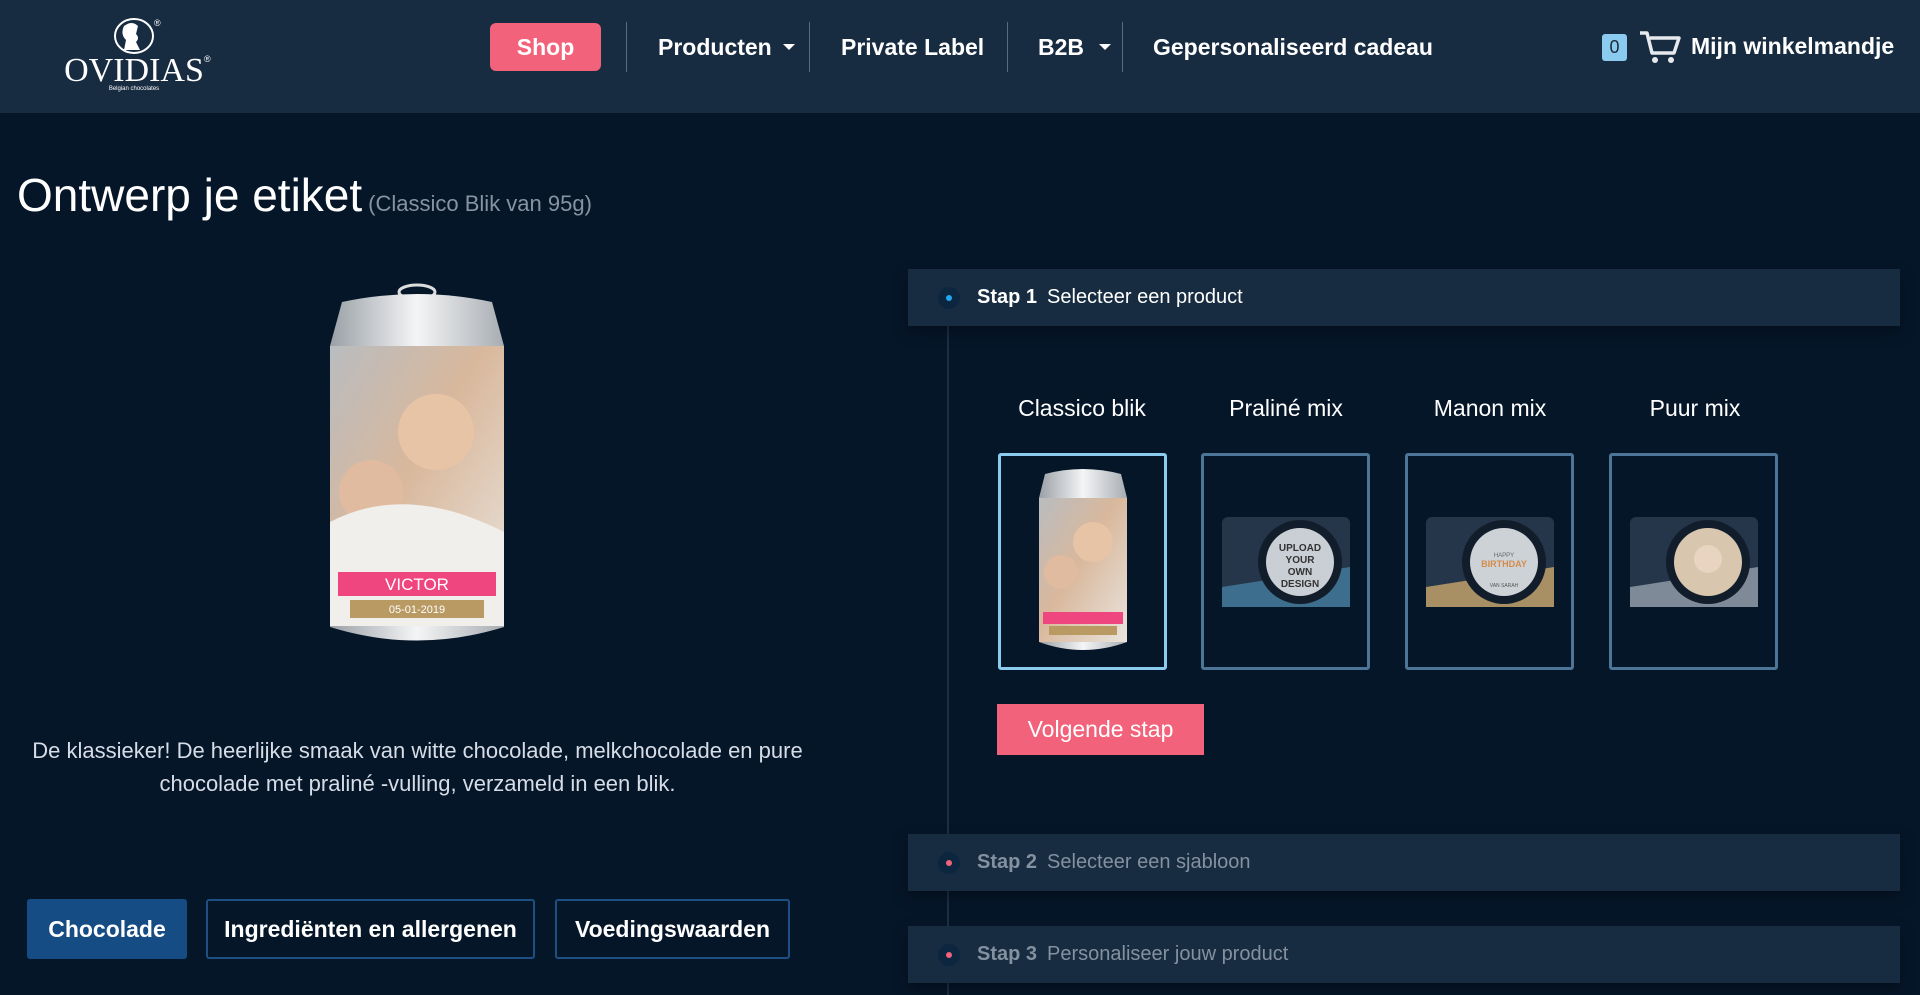 This screenshot has height=995, width=1920. What do you see at coordinates (1503, 586) in the screenshot?
I see `box-label-text: VAN SARAH` at bounding box center [1503, 586].